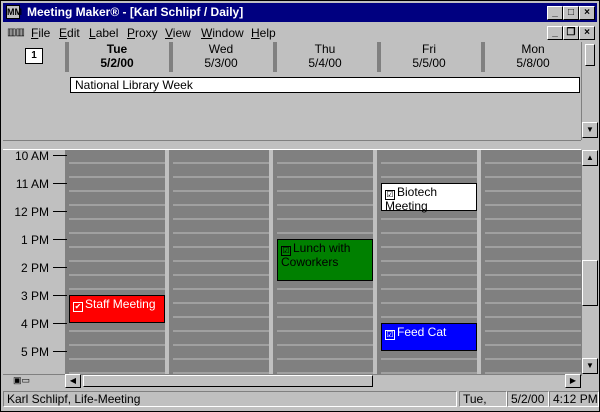  Describe the element at coordinates (533, 49) in the screenshot. I see `day-name: Mon` at that location.